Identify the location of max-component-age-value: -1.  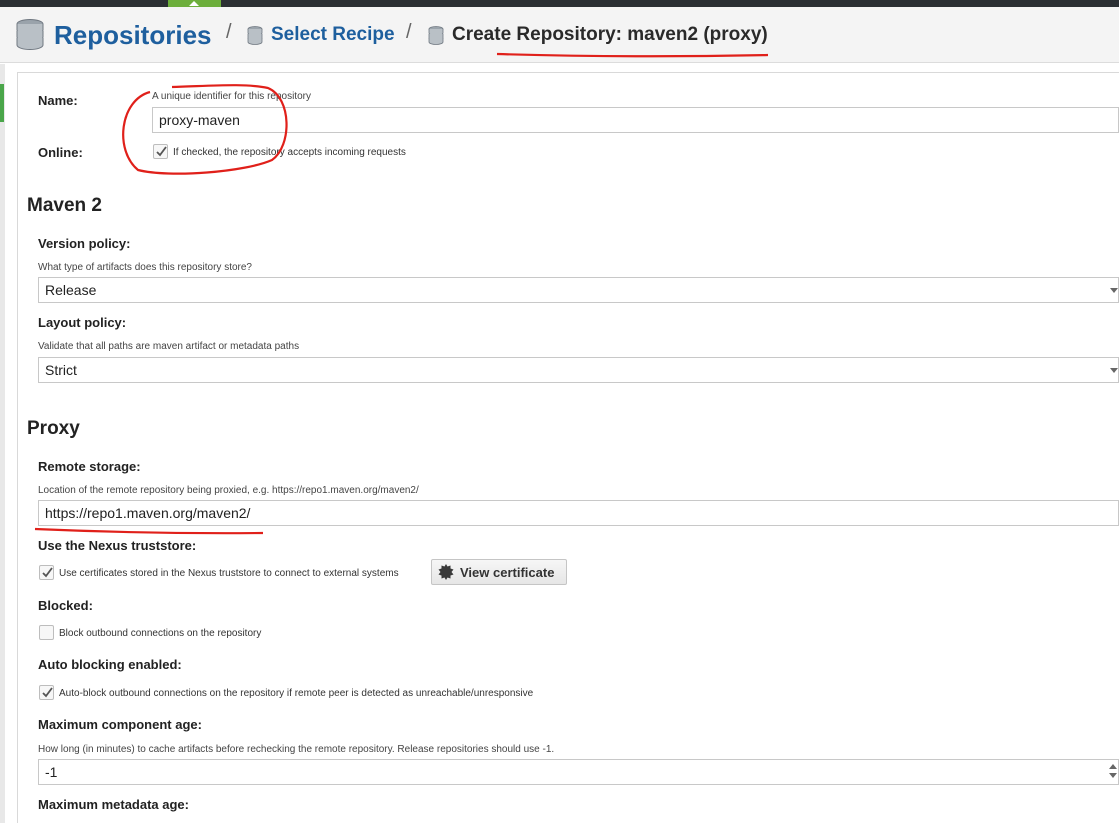
(51, 772).